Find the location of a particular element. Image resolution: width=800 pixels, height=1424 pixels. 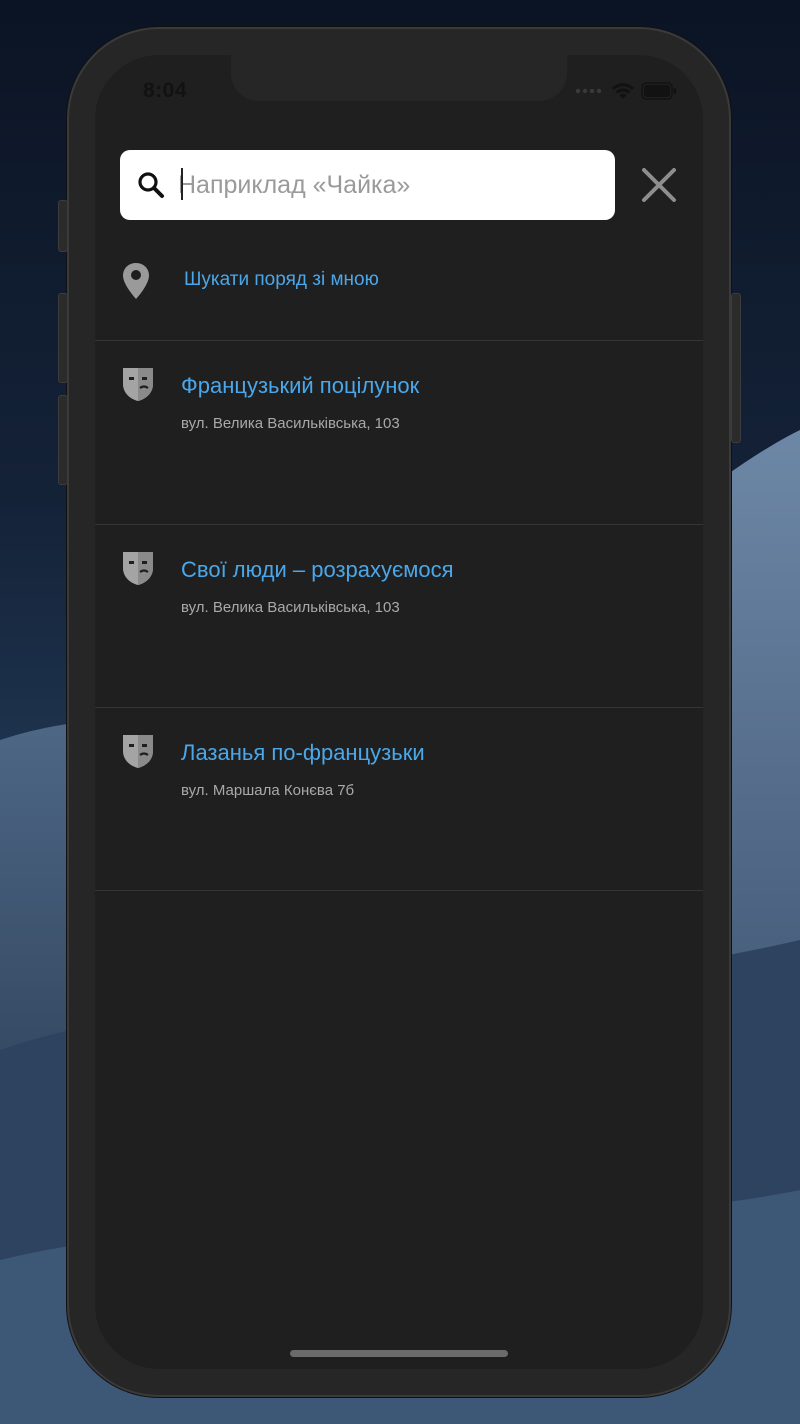

power-button is located at coordinates (736, 368).